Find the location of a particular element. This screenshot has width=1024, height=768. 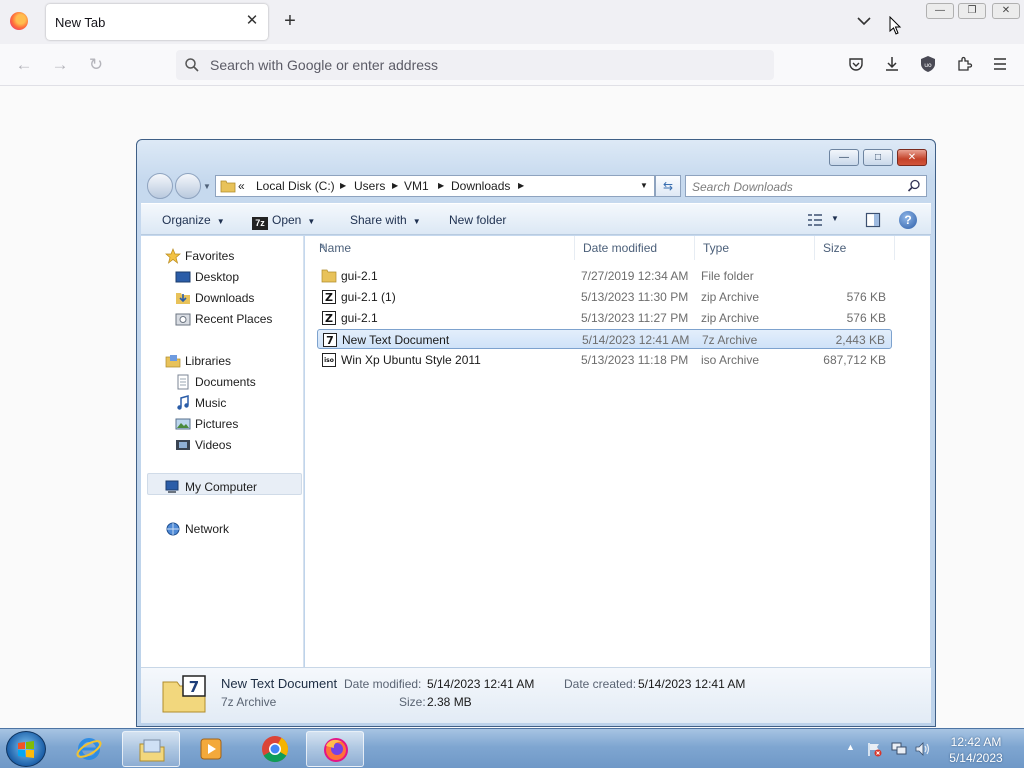

file-row: gui-2.1 7/27/2019 12:34 AM File folder is located at coordinates (604, 276).